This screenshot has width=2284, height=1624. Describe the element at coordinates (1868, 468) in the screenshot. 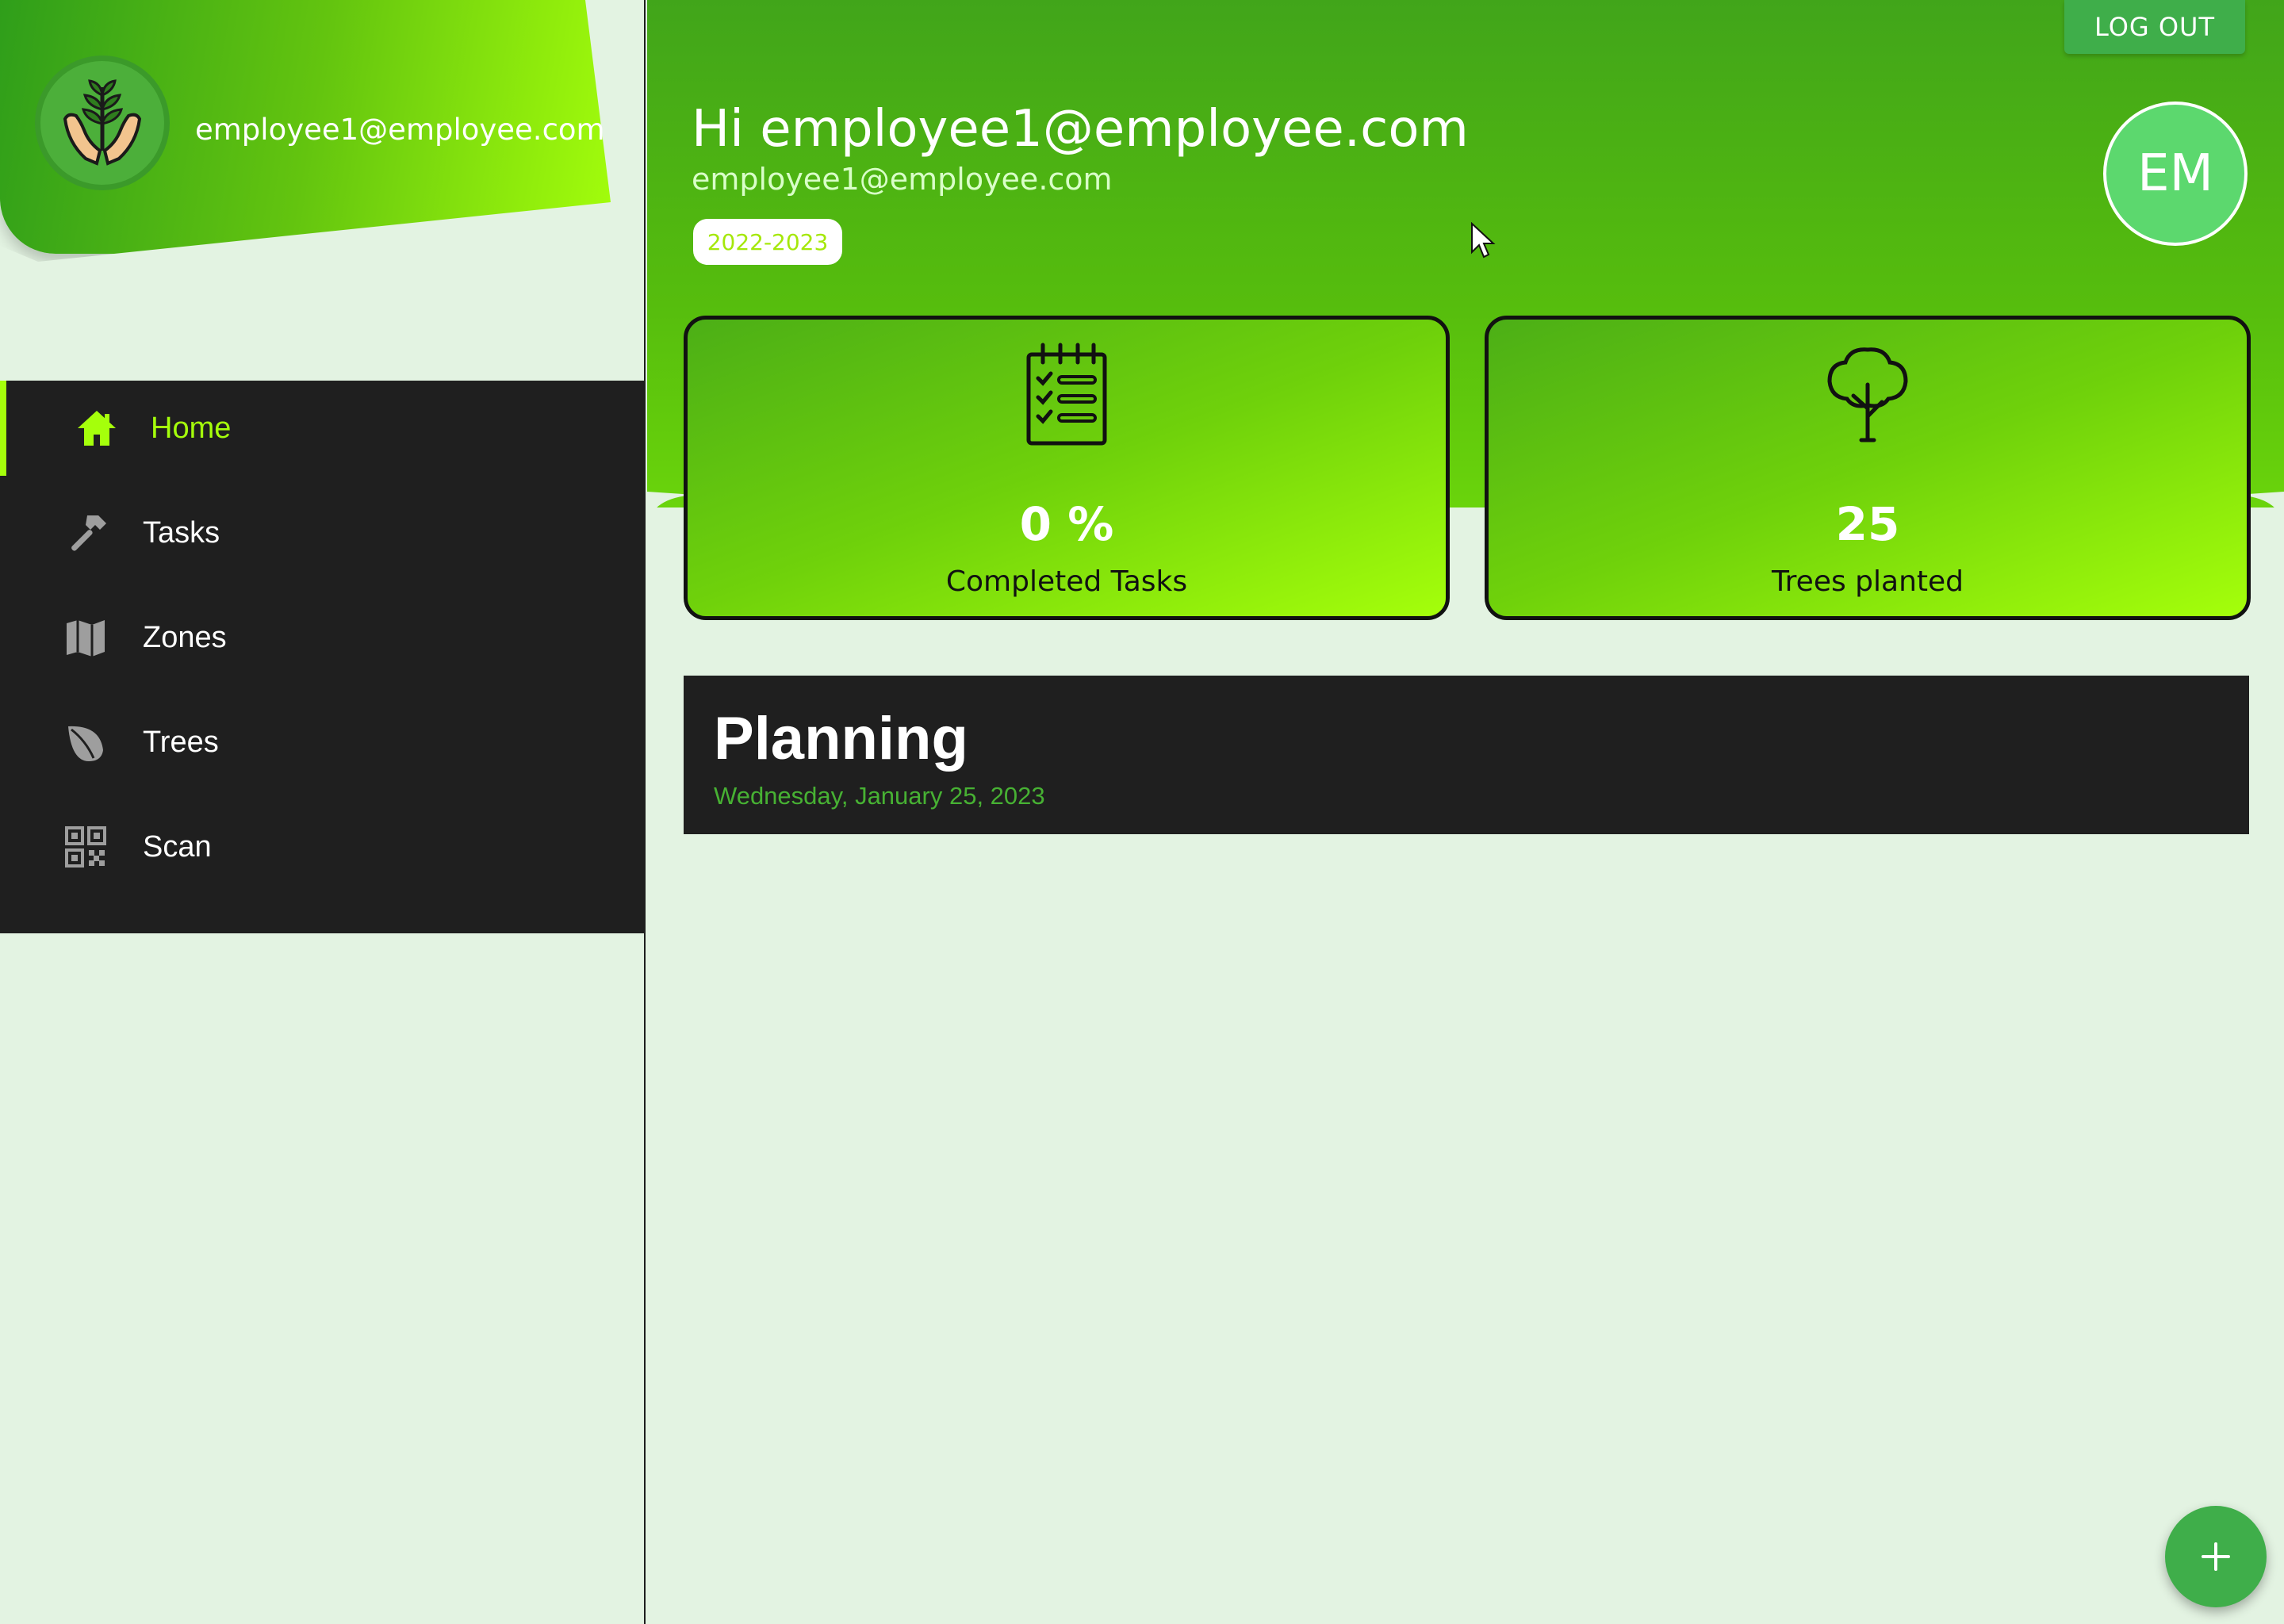

I see `stat-card-trees-planted: 25 Trees planted` at that location.